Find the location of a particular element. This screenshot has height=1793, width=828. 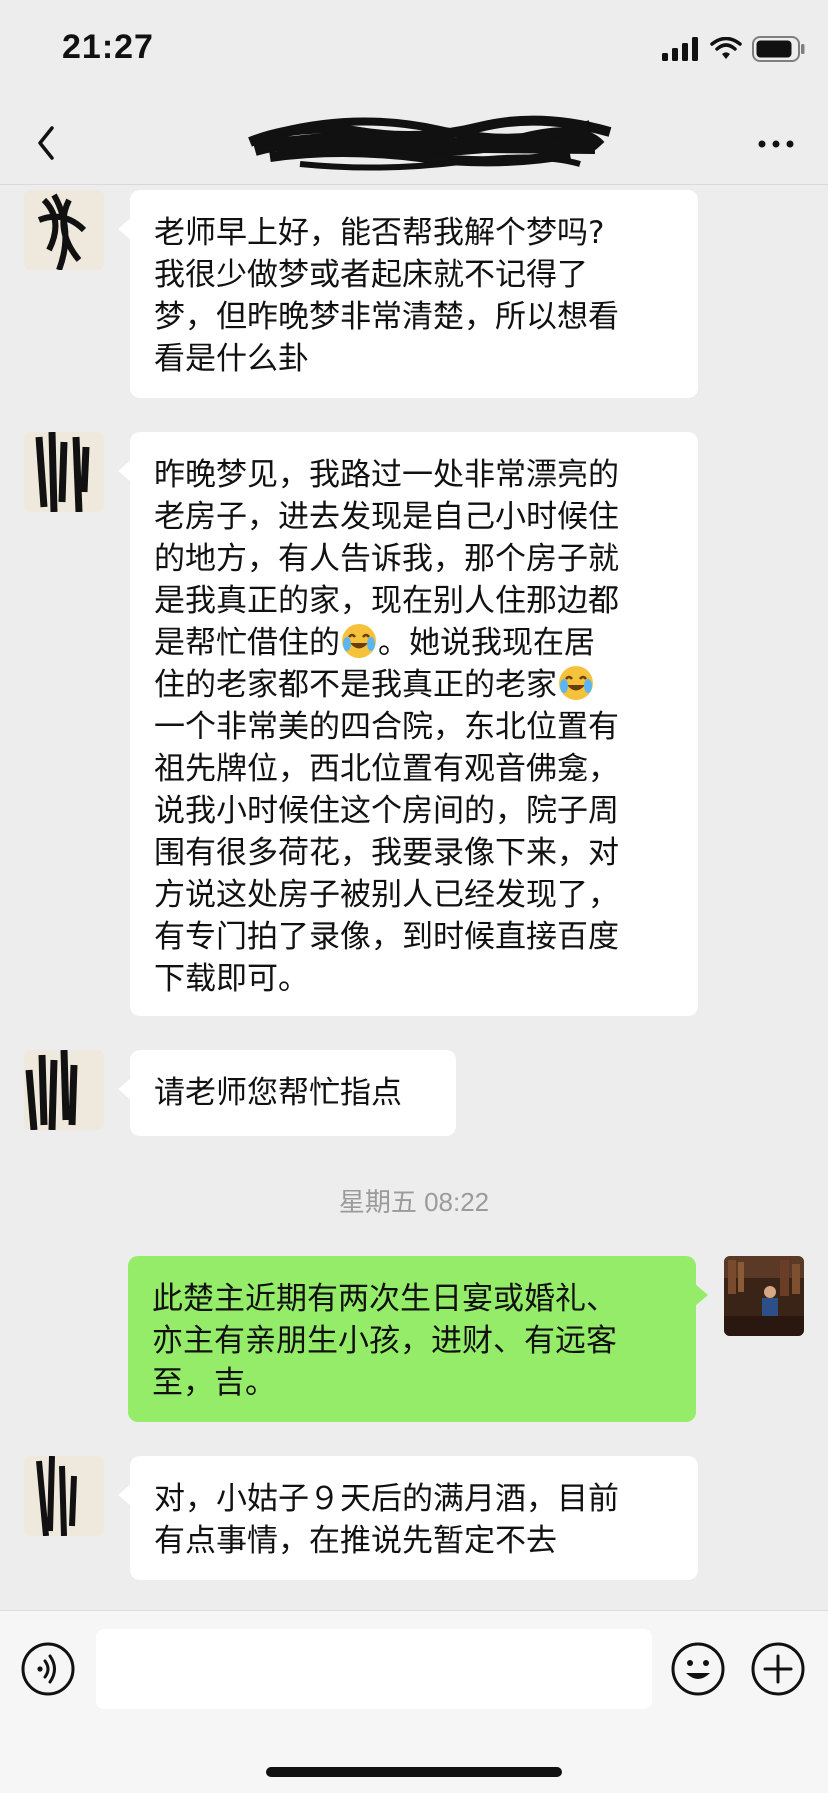

my-avatar is located at coordinates (764, 1296).